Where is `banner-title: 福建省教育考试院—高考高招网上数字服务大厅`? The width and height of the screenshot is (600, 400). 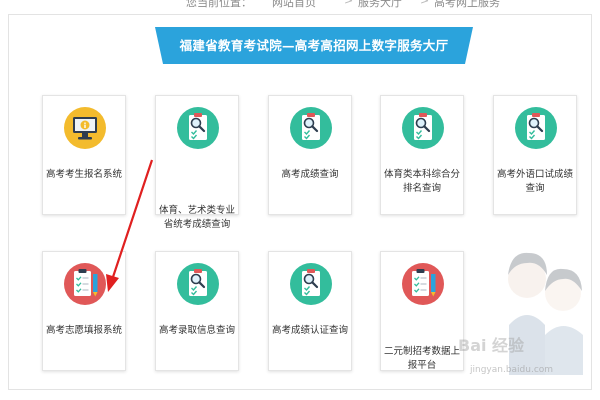
banner-title: 福建省教育考试院—高考高招网上数字服务大厅 is located at coordinates (314, 45).